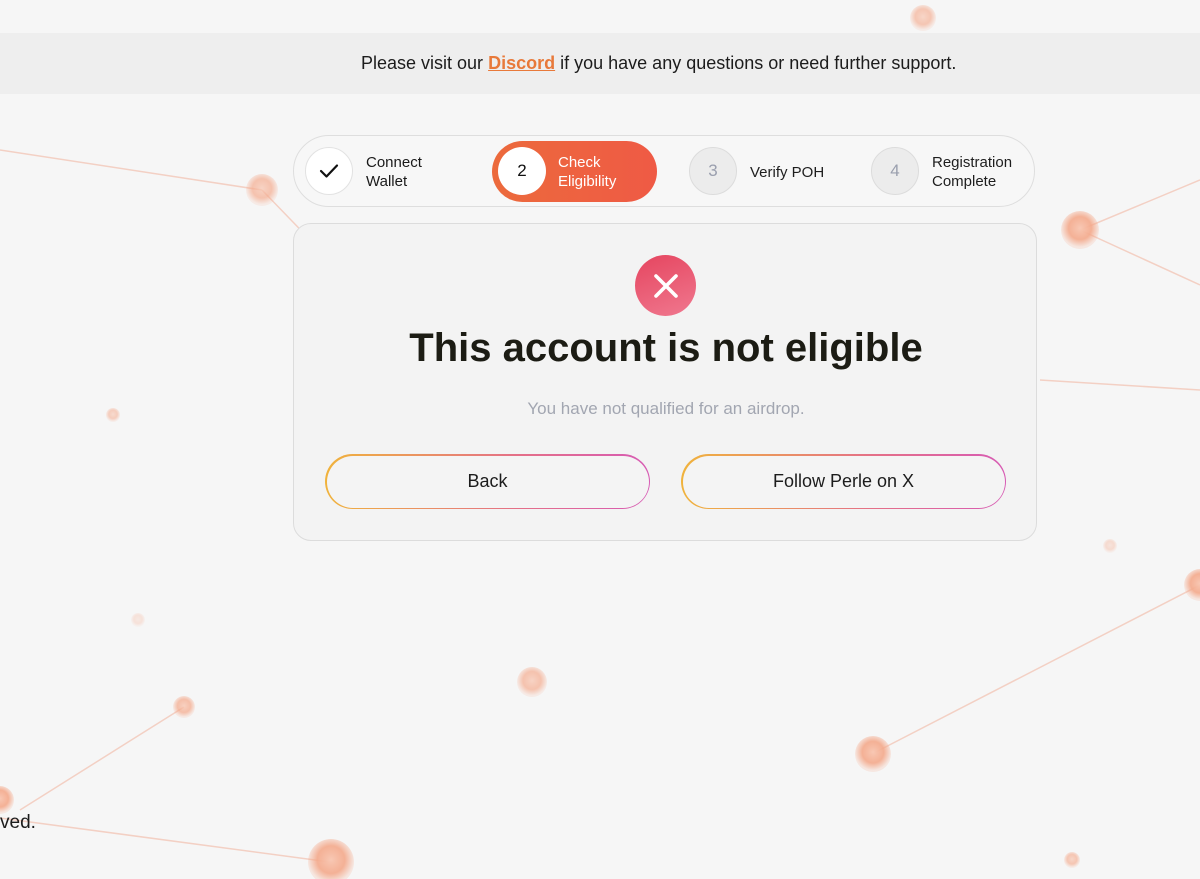 The image size is (1200, 879). I want to click on back-button-label: Back, so click(487, 481).